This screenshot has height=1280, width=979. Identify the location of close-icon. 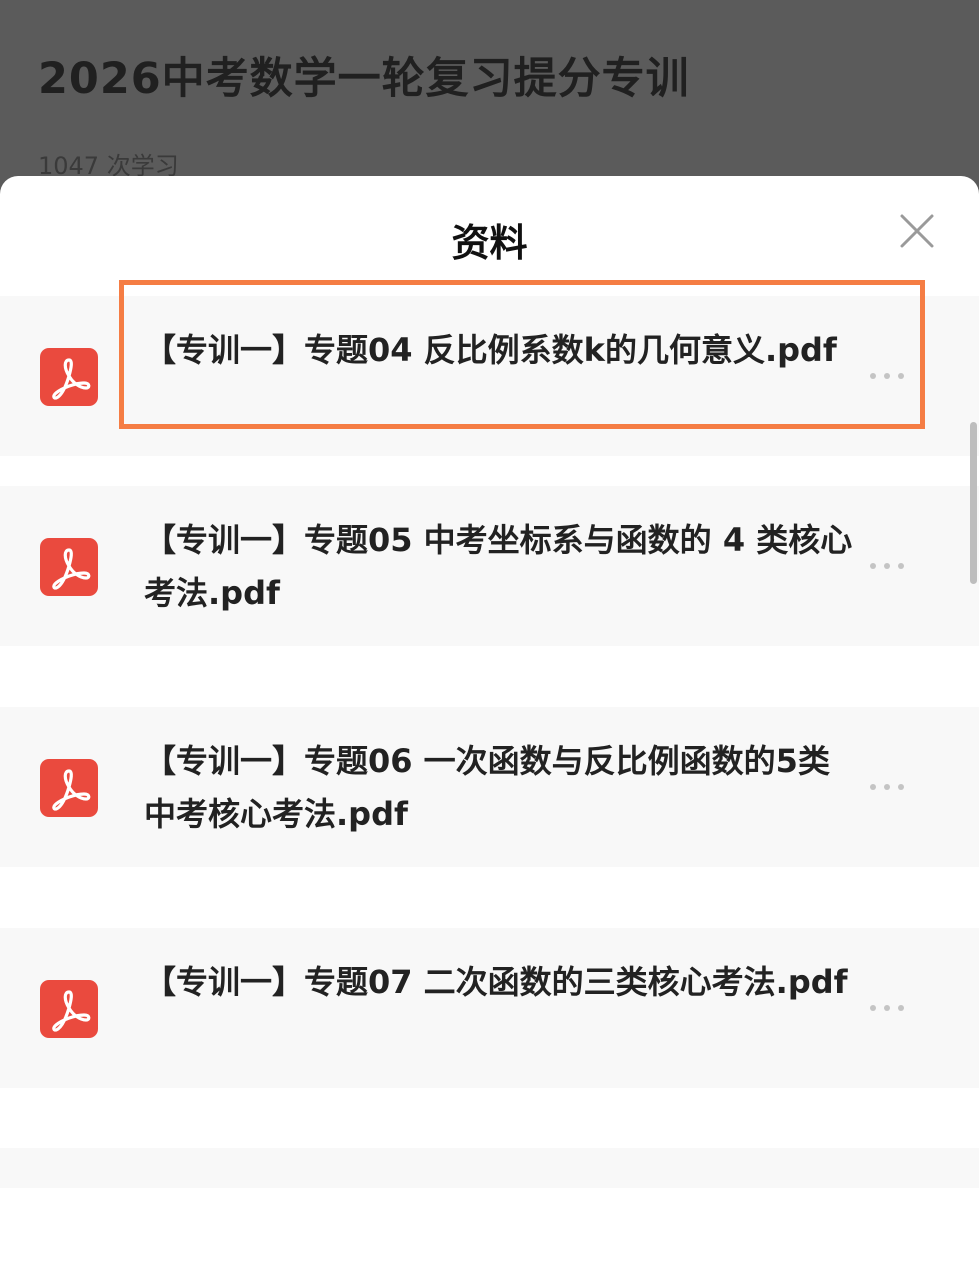
(917, 231).